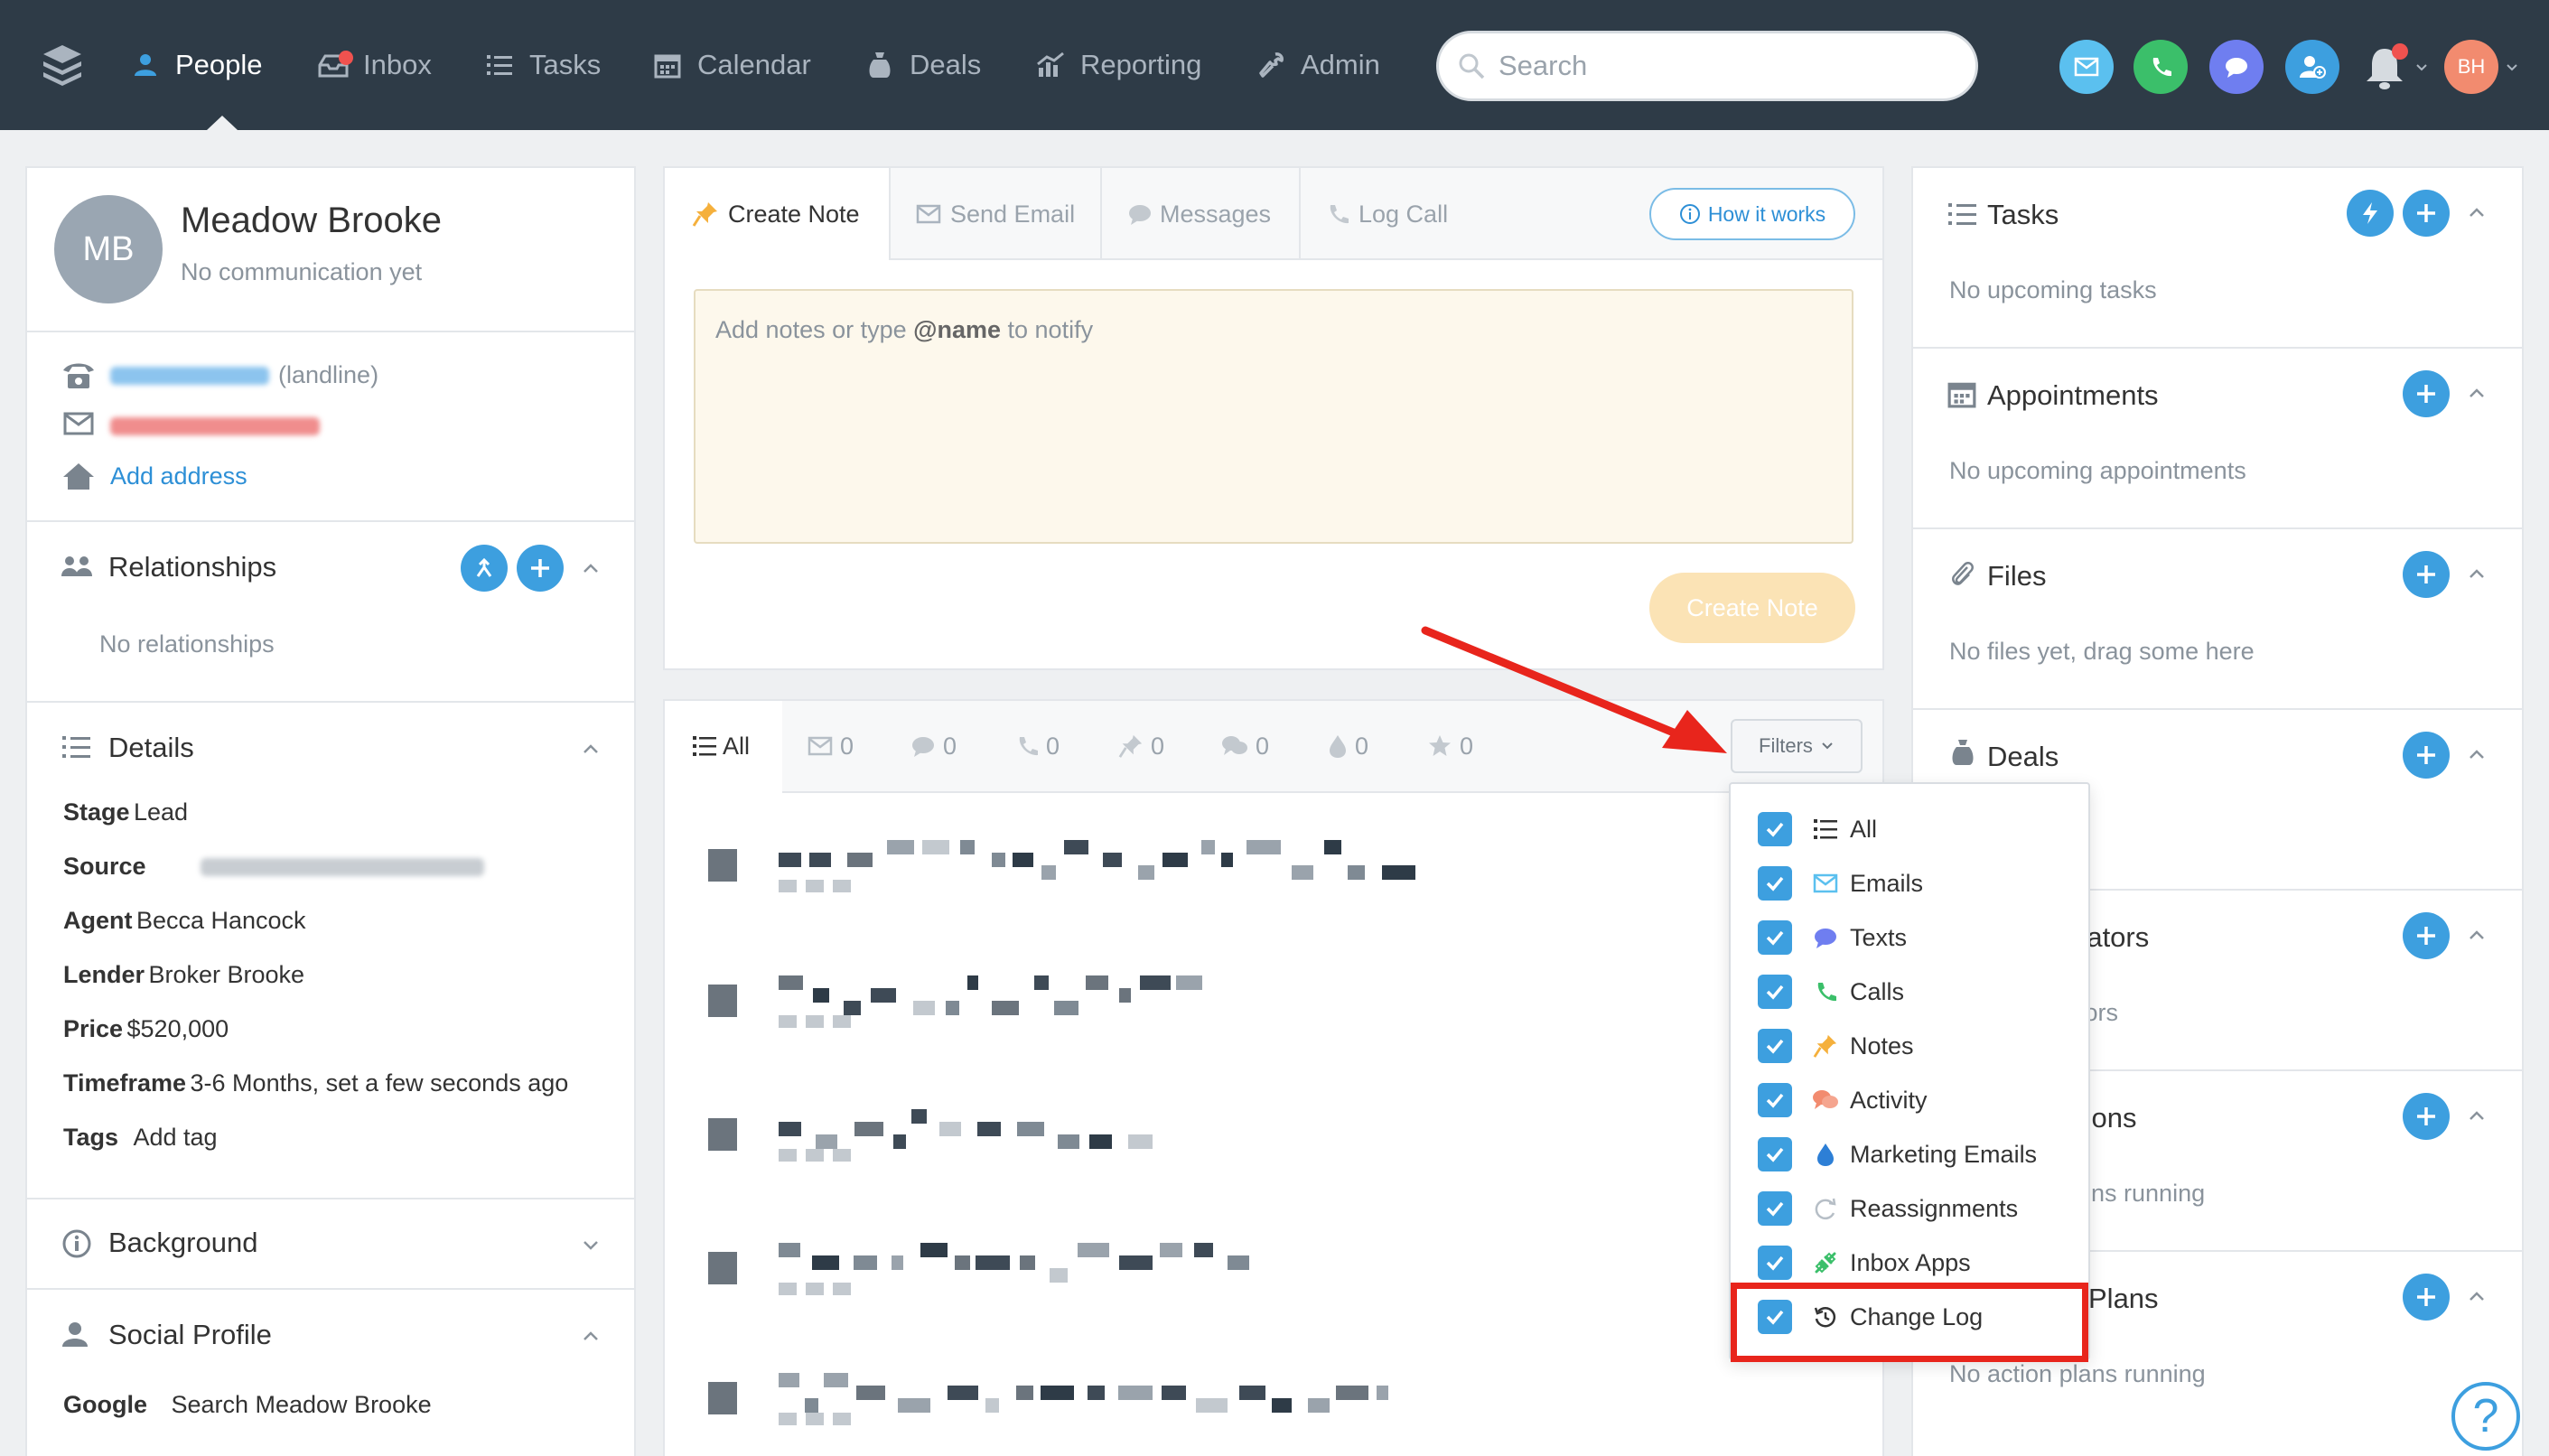 The height and width of the screenshot is (1456, 2549). I want to click on google-search-link: Search Meadow Brooke, so click(301, 1404).